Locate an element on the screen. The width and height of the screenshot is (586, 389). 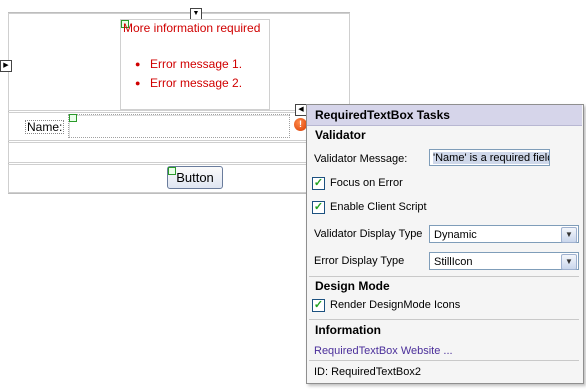
error-display-type-select: StillIcon ▼ is located at coordinates (504, 261).